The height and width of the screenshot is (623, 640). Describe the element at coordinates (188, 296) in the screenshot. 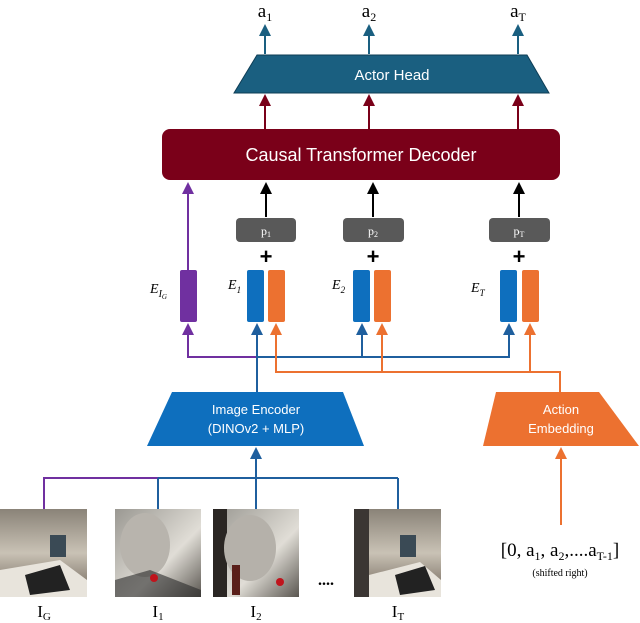

I see `goal-embedding-bar` at that location.